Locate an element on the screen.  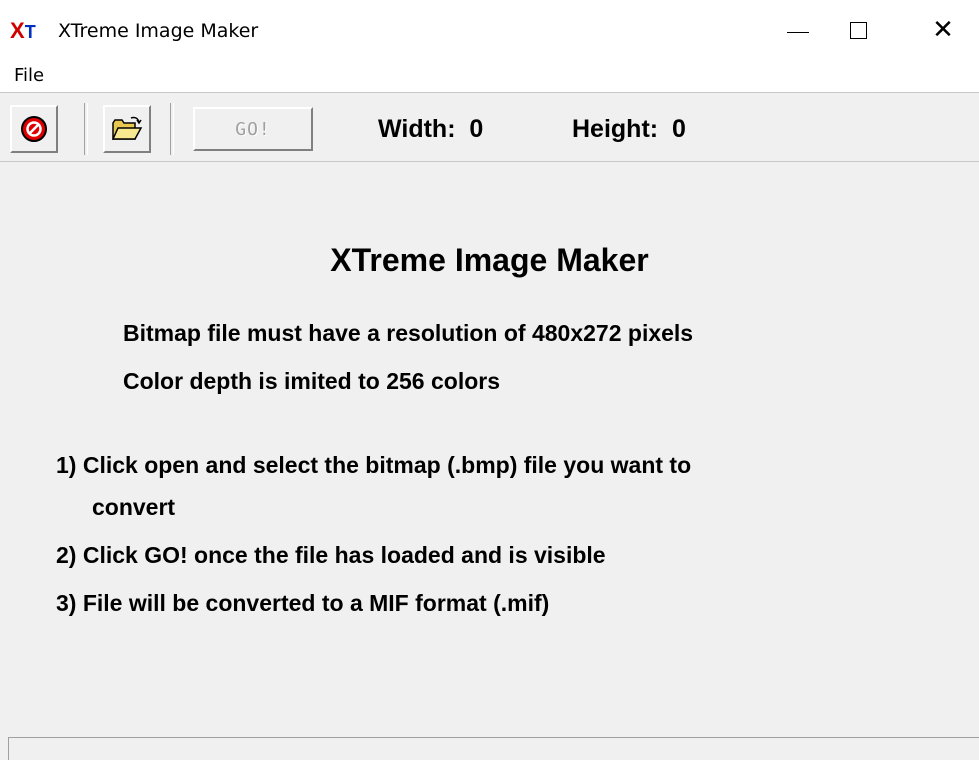
maximize-icon is located at coordinates (858, 30).